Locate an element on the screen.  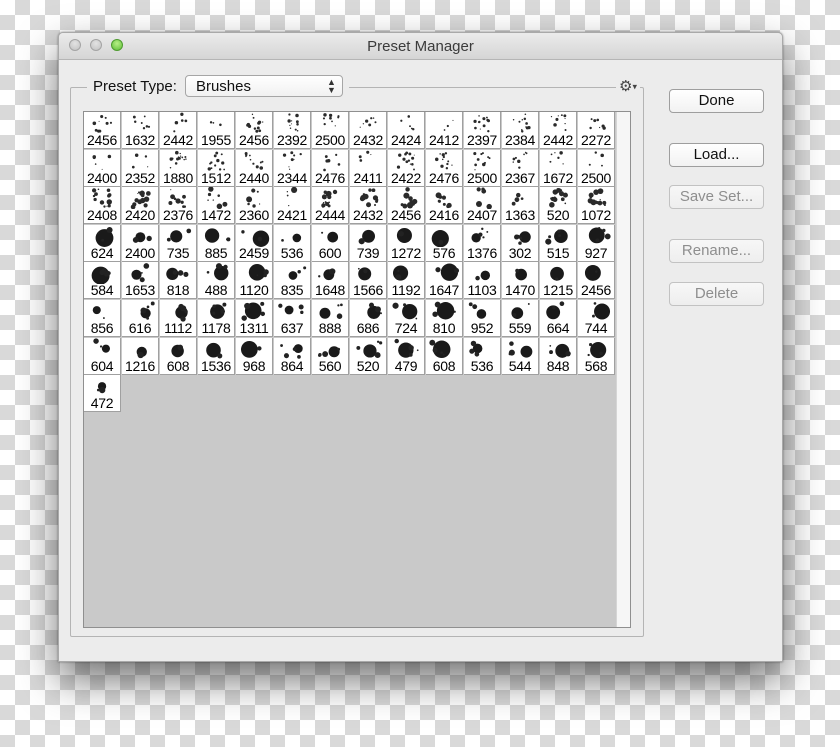
brush-preset-item: 2440 is located at coordinates (254, 168).